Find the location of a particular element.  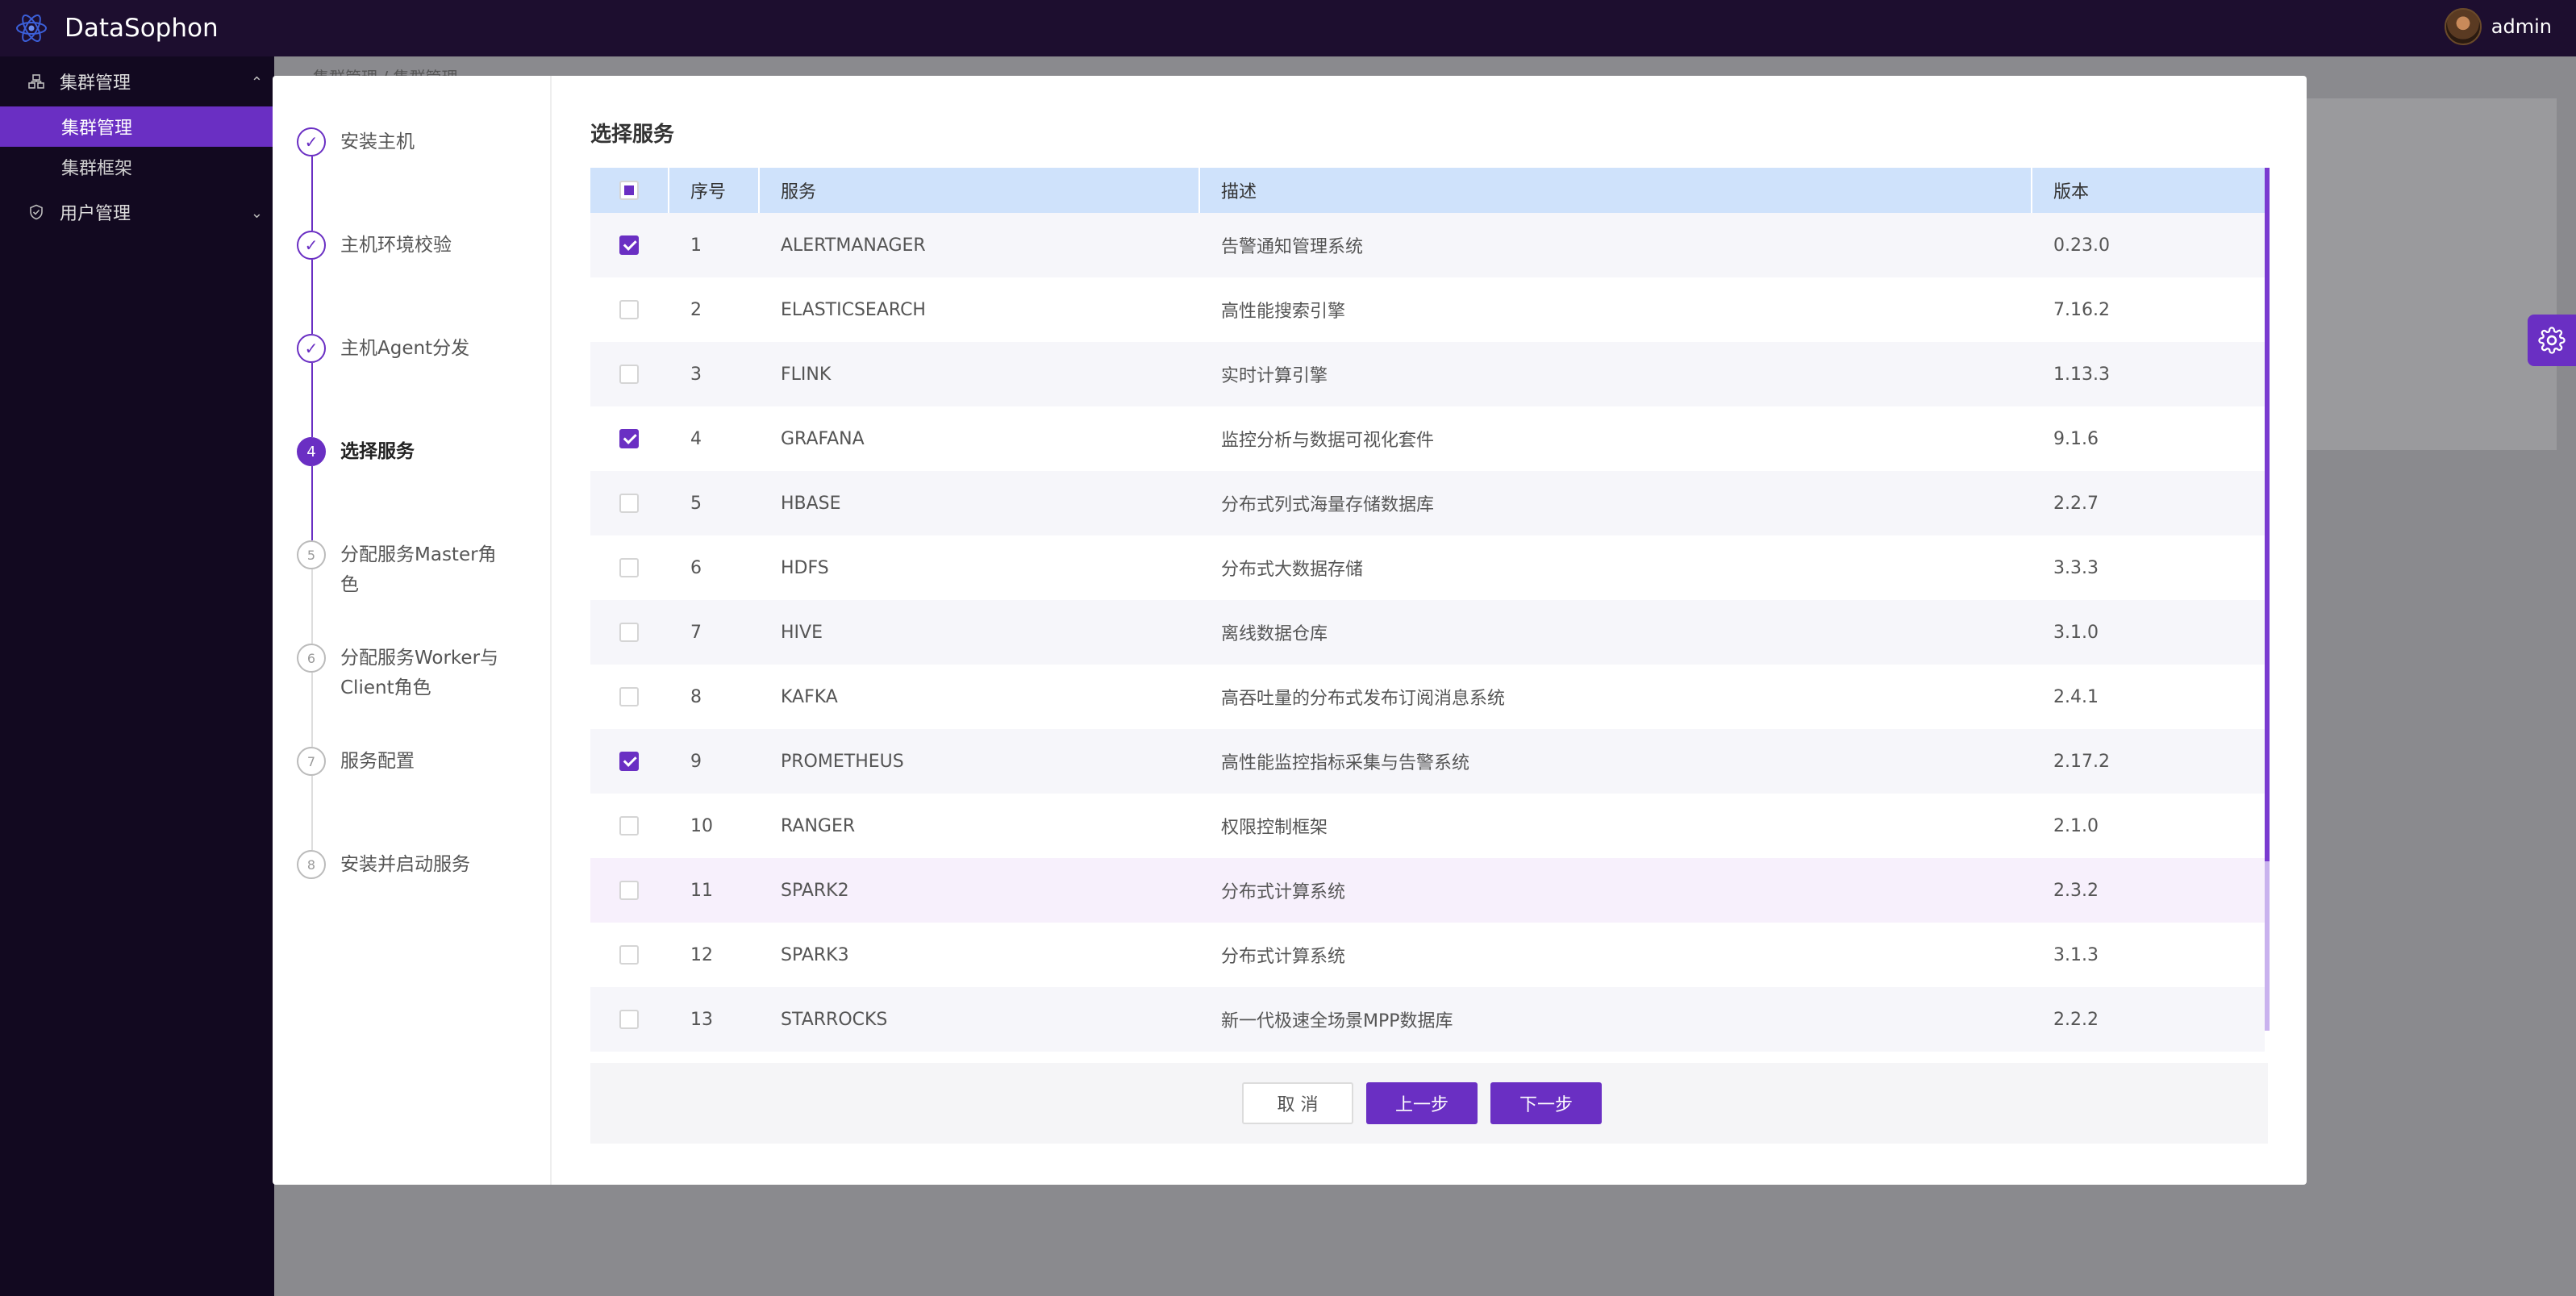

table-scrollbar-track is located at coordinates (2267, 514).